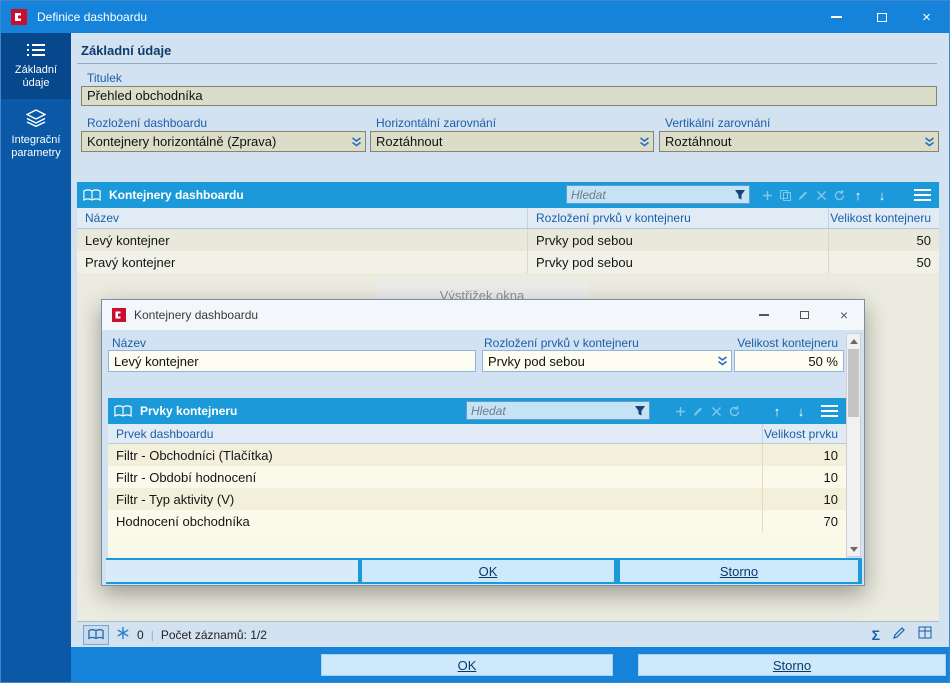  I want to click on footer-bar: OK Storno, so click(510, 664).